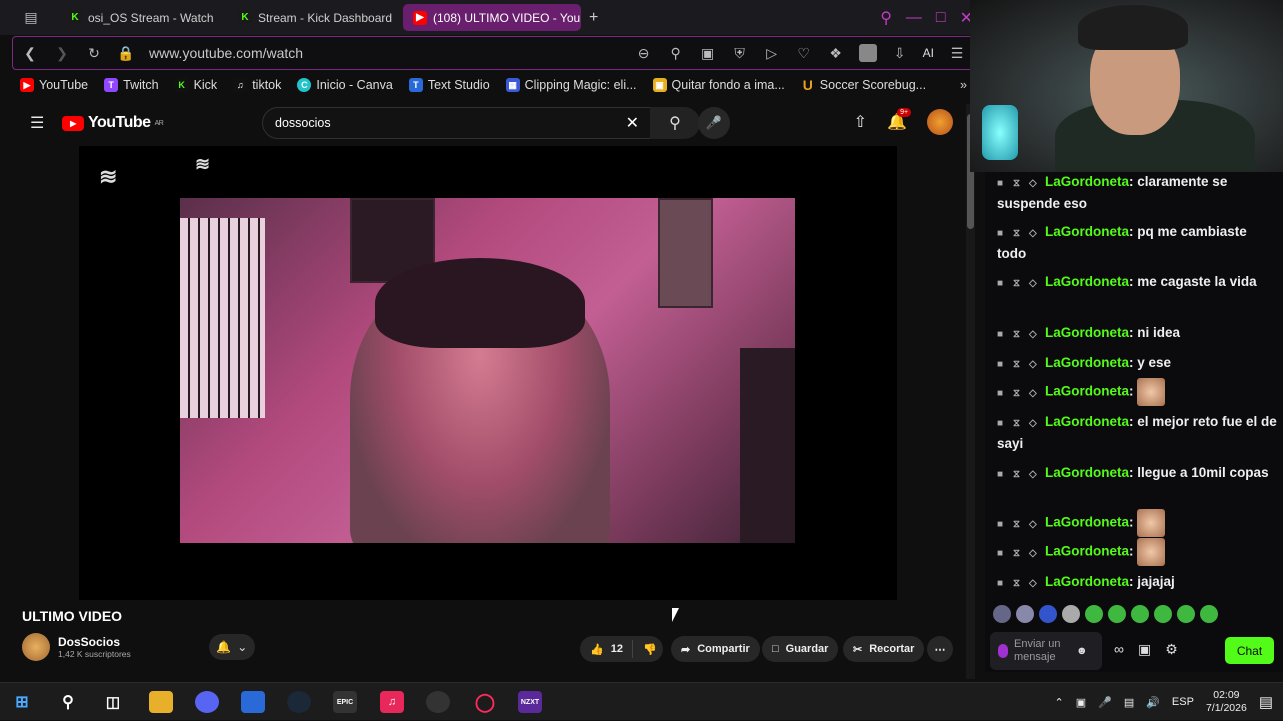 Image resolution: width=1283 pixels, height=721 pixels. Describe the element at coordinates (1082, 651) in the screenshot. I see `emoji-icon: ☻` at that location.